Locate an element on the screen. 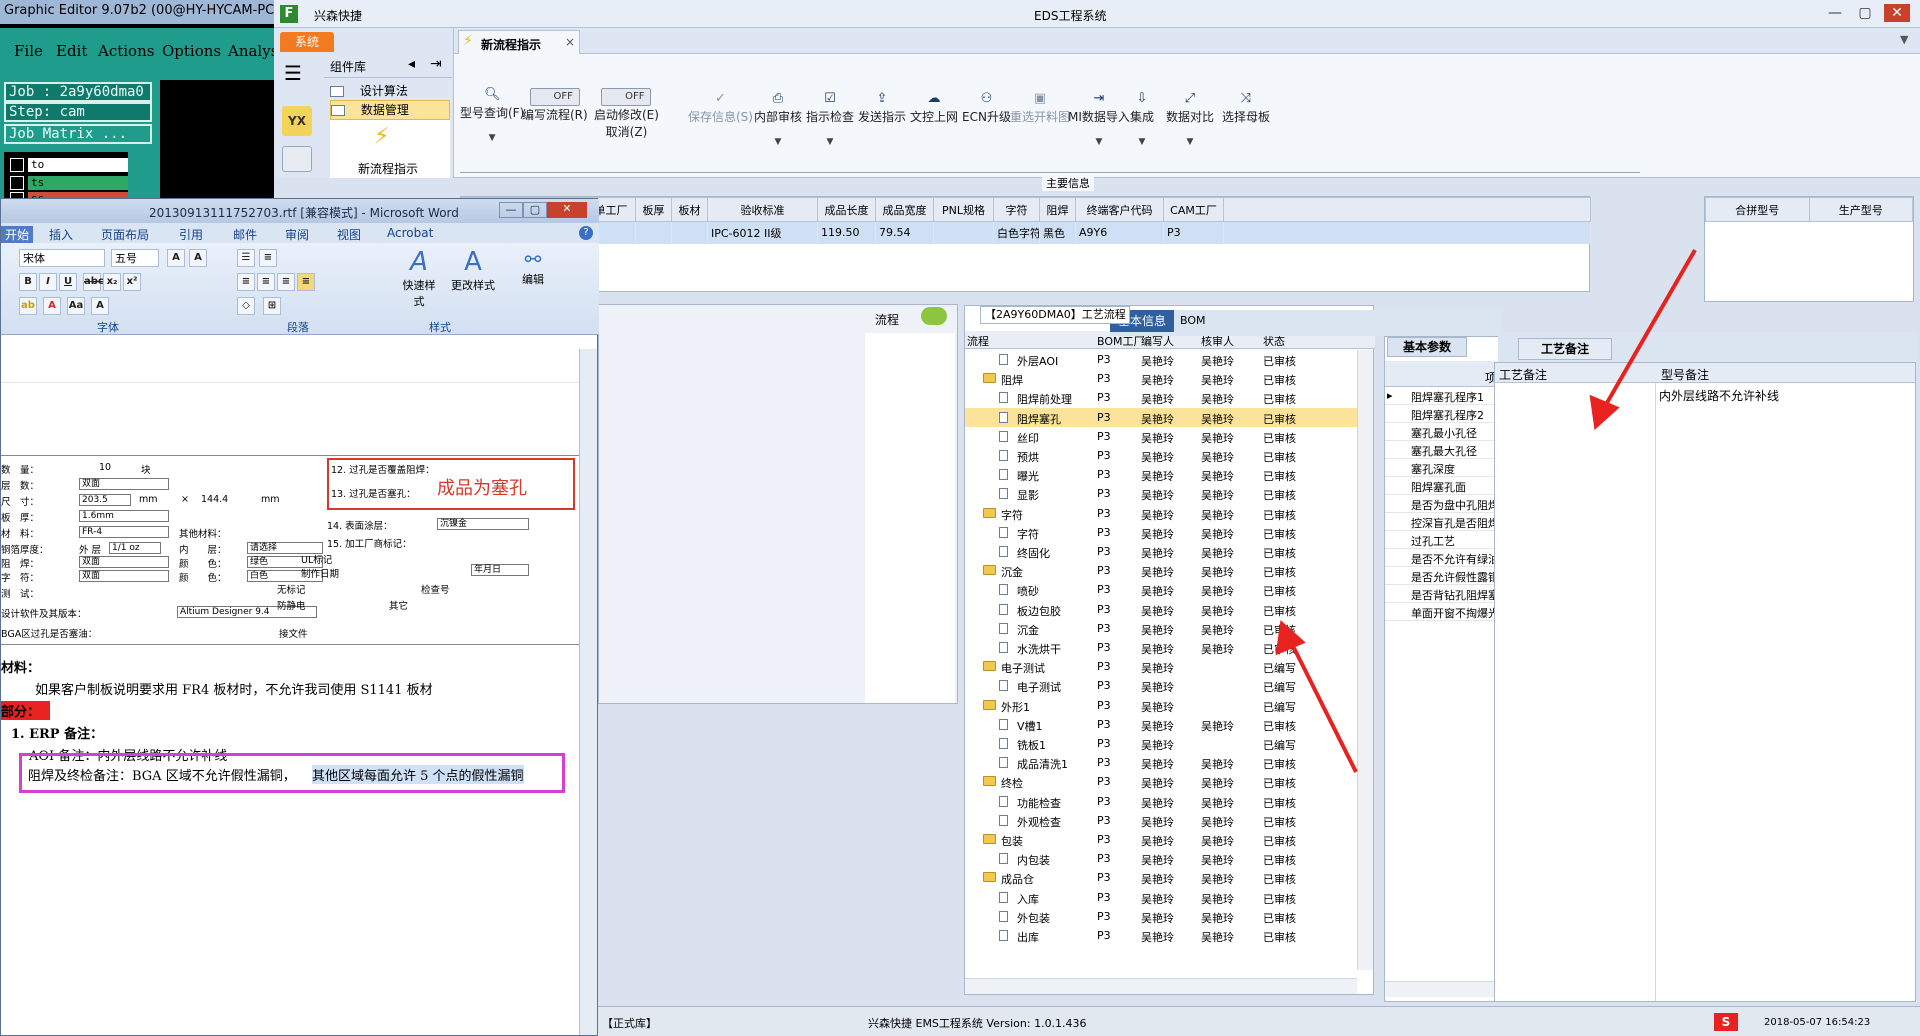  red-arrows-overlay is located at coordinates (1486, 511).